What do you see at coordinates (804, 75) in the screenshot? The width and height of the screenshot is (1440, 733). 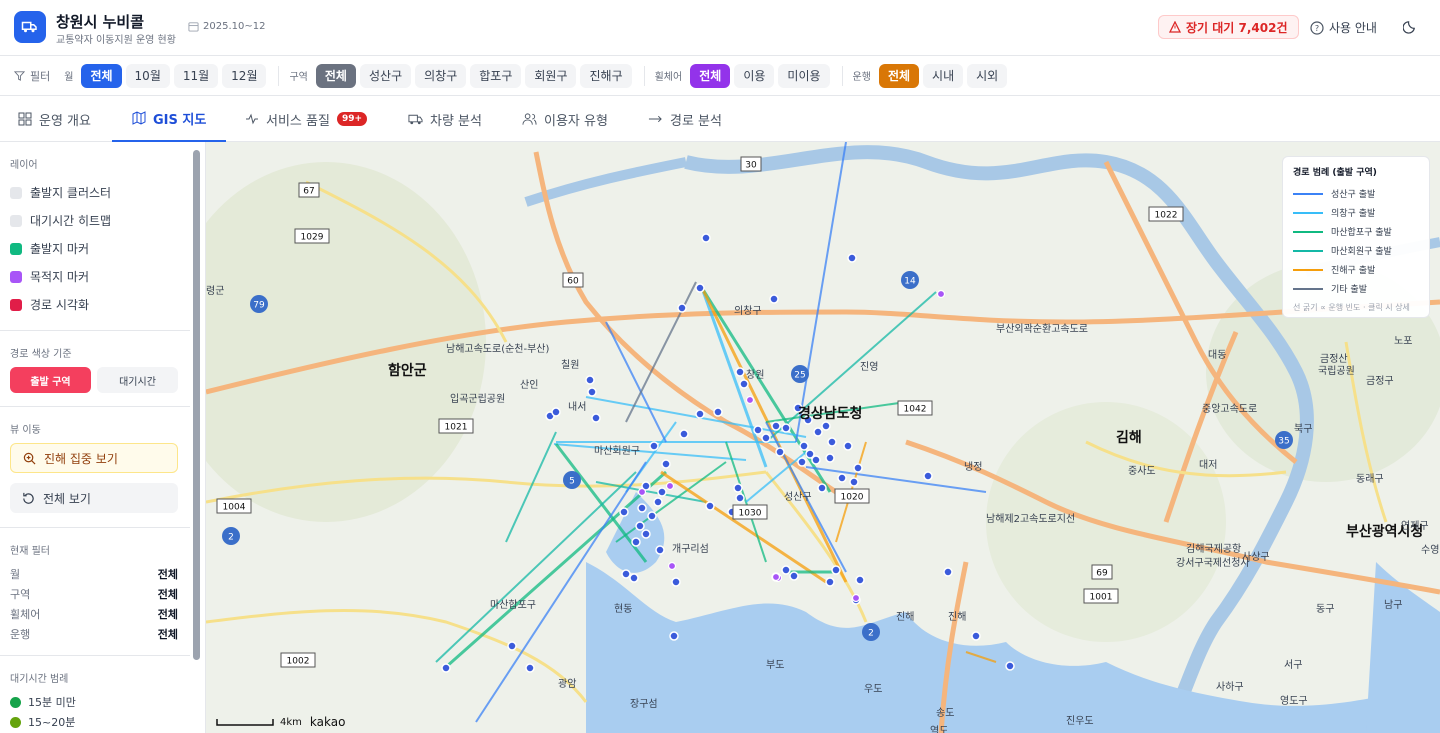 I see `wheelchair-chip-nouse: 미이용` at bounding box center [804, 75].